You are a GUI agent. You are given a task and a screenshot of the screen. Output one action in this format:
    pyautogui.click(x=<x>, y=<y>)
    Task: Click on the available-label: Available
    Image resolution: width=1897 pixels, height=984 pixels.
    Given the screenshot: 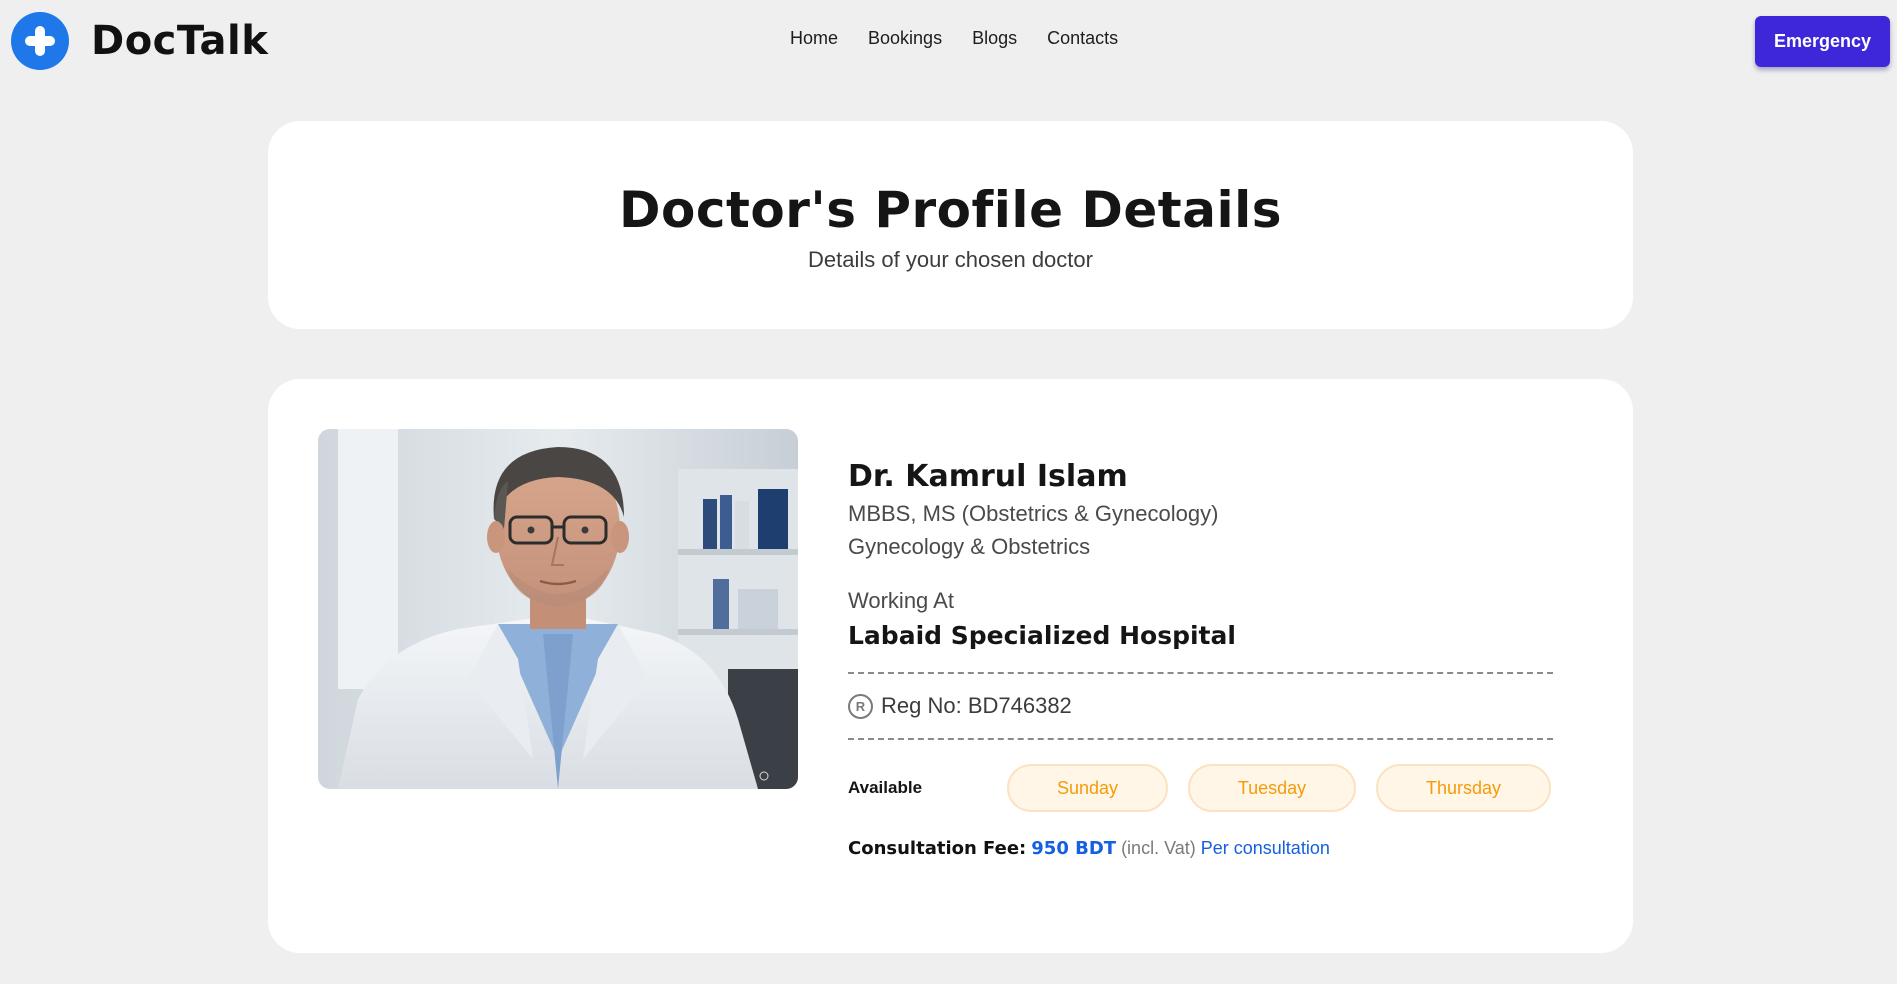 What is the action you would take?
    pyautogui.click(x=885, y=787)
    